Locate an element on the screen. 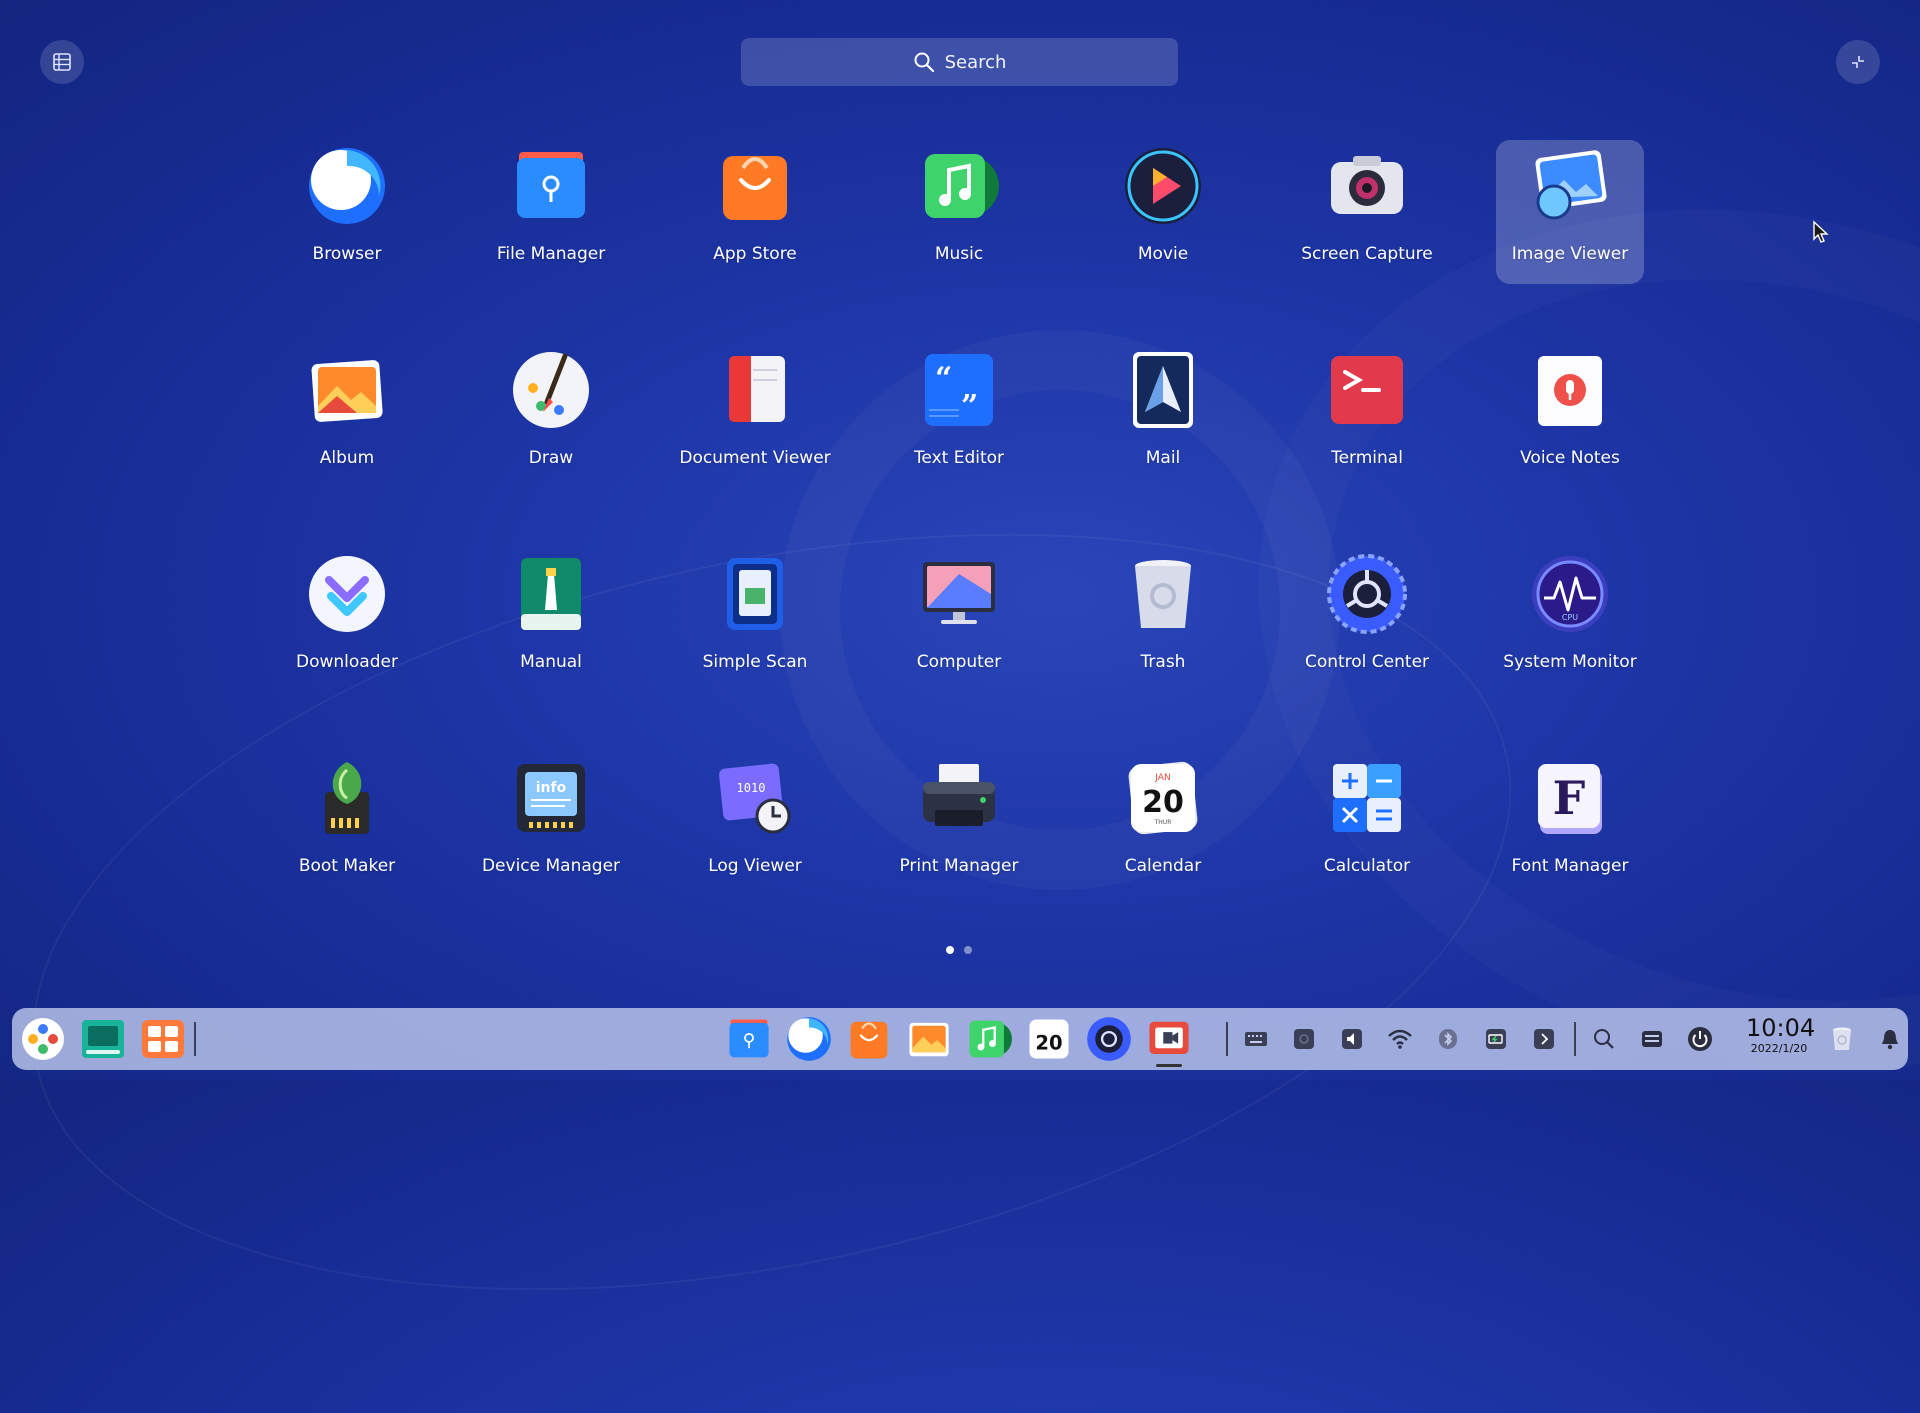  svg-text: CPU is located at coordinates (1570, 617).